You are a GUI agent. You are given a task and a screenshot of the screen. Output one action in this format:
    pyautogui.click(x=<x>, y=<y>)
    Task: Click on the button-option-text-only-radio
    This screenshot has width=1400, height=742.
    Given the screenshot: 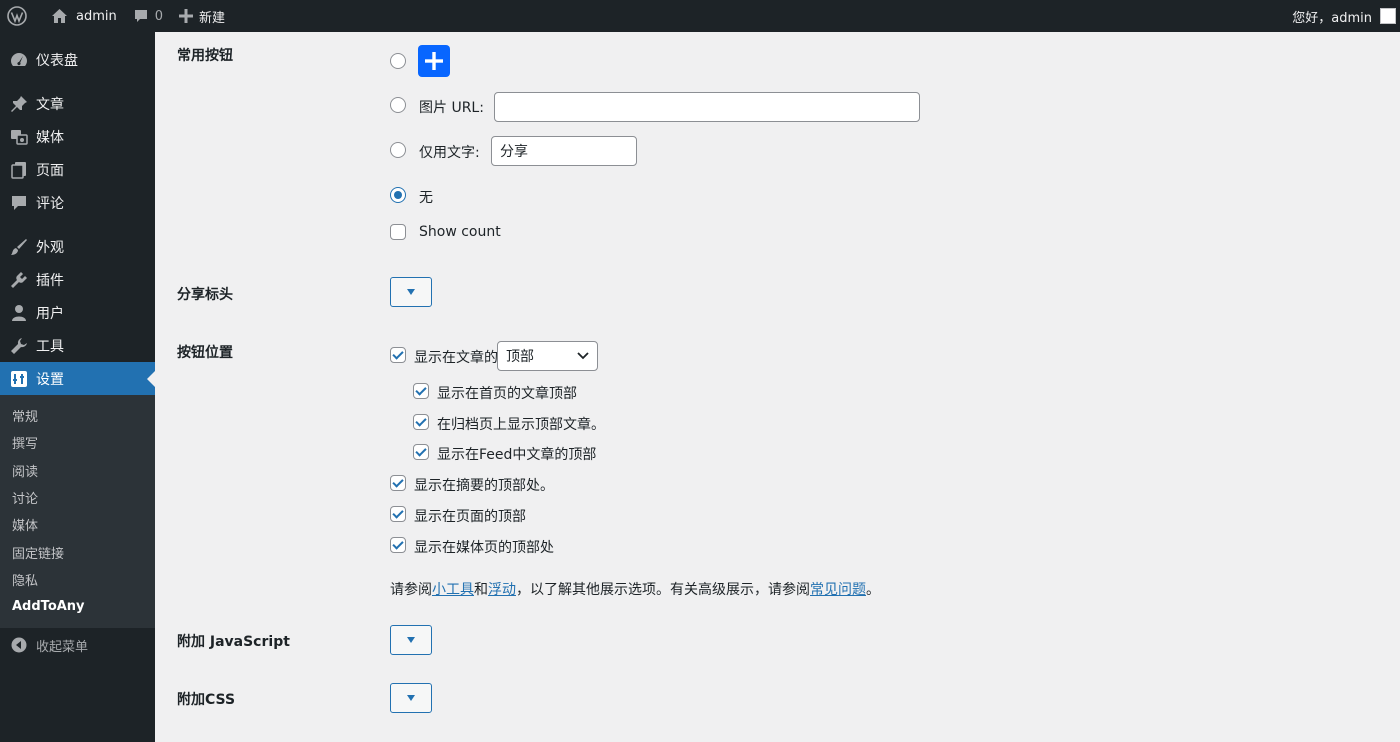 What is the action you would take?
    pyautogui.click(x=398, y=150)
    